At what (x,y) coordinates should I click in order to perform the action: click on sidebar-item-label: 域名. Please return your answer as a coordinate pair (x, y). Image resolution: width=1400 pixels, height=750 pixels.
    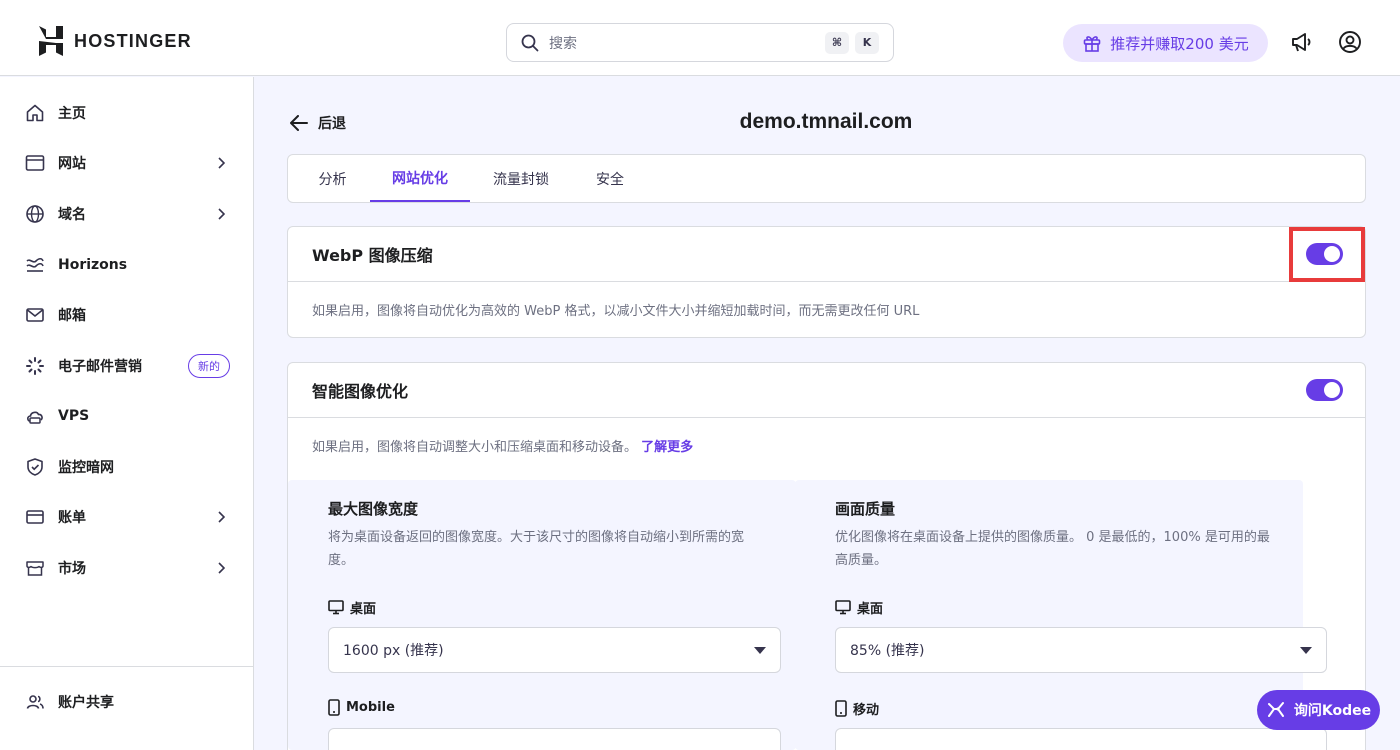
    Looking at the image, I should click on (72, 215).